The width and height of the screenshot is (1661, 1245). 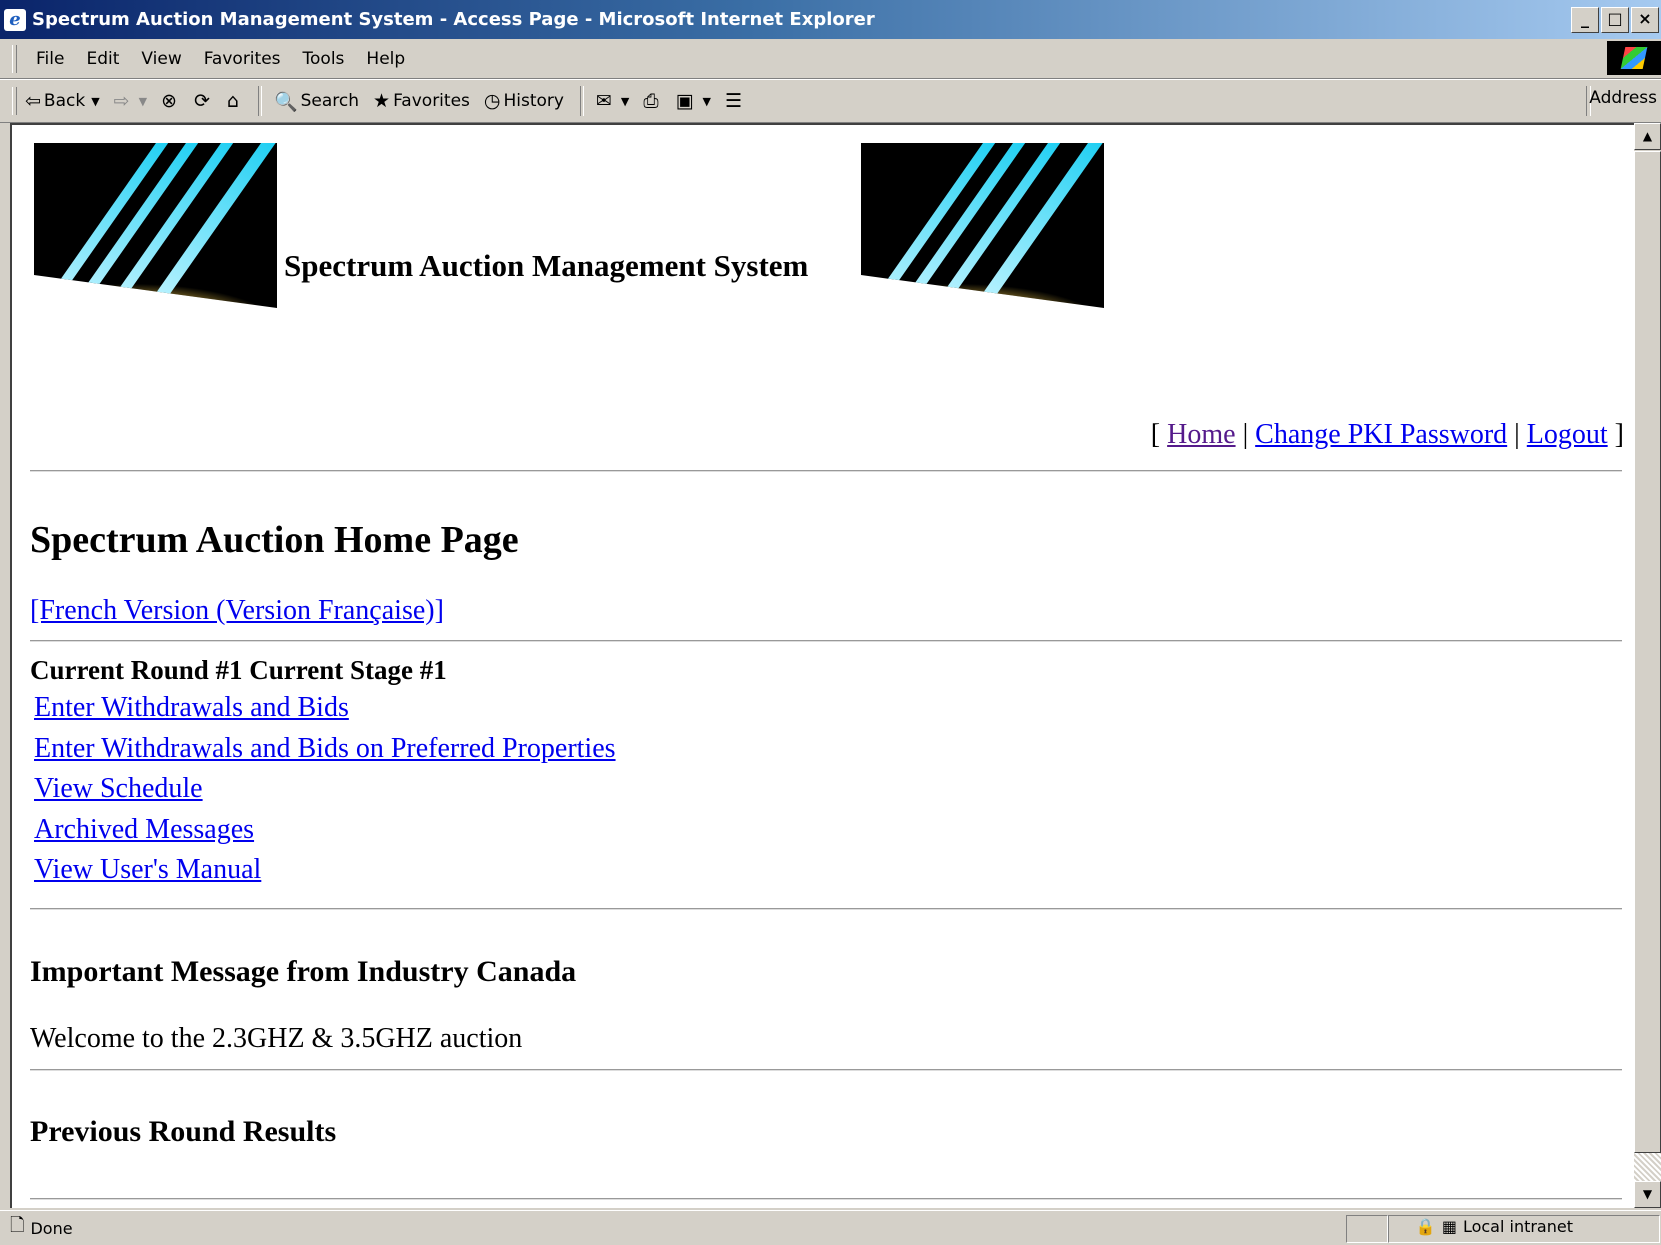 I want to click on menu-view: View, so click(x=161, y=59).